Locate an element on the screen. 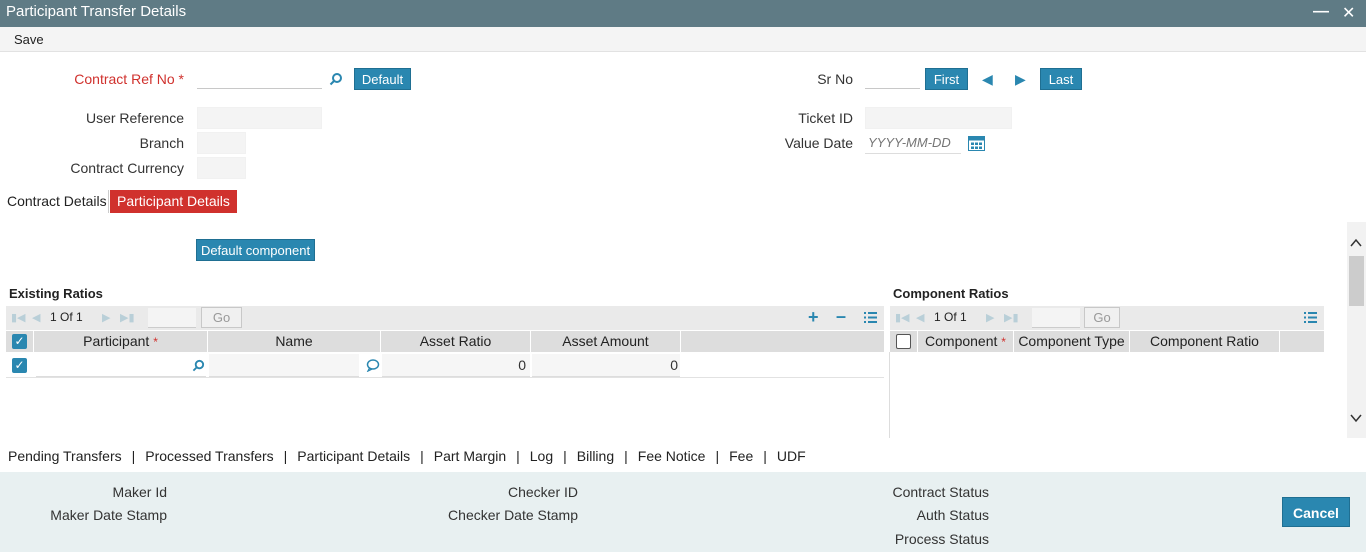  last-button: Last is located at coordinates (1061, 79).